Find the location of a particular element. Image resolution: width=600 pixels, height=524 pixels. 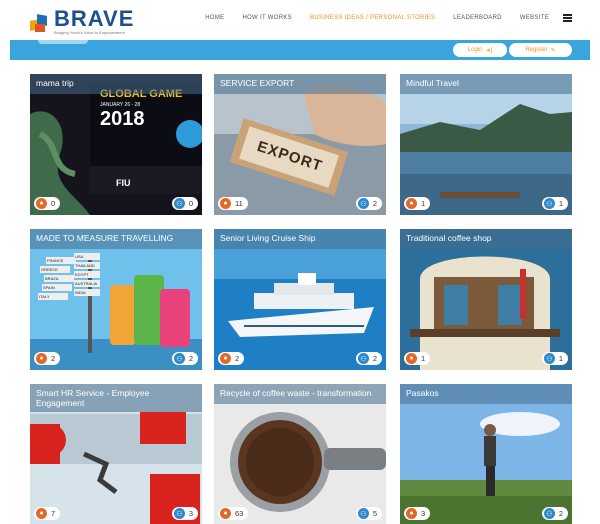

sign-label: USA is located at coordinates (87, 256).